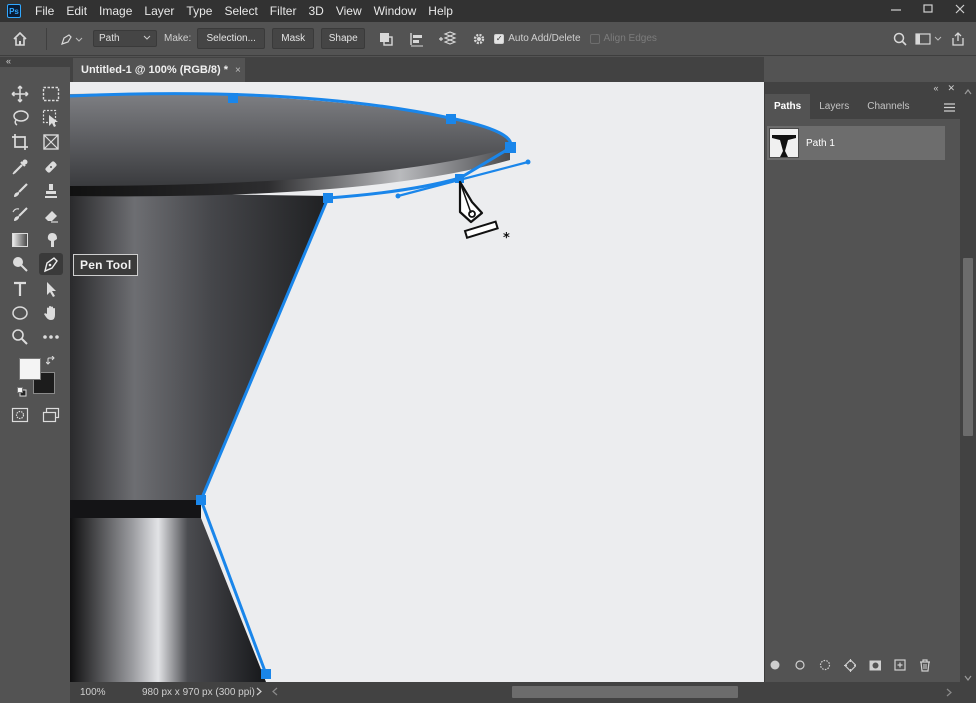  What do you see at coordinates (14, 11) in the screenshot?
I see `photoshop-logo-icon: Ps` at bounding box center [14, 11].